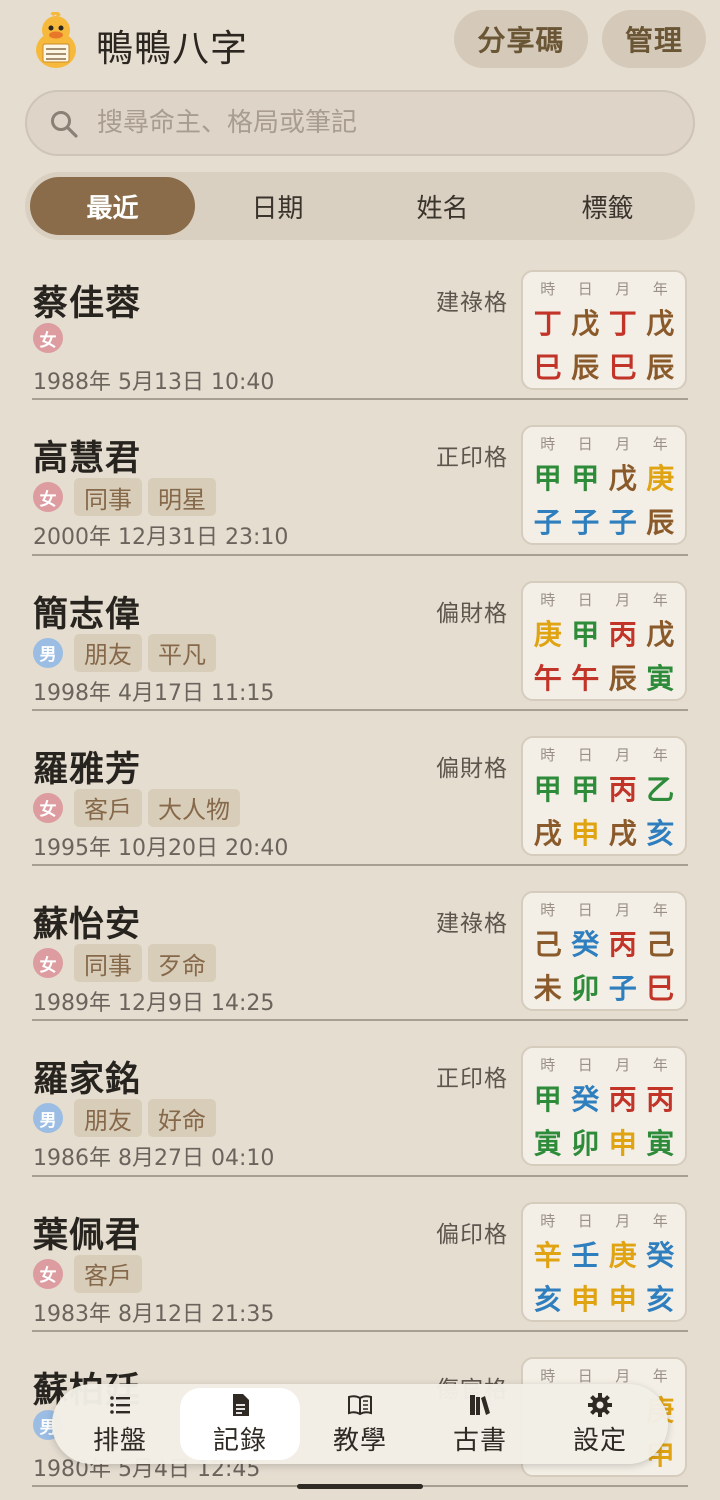 This screenshot has height=1500, width=720. What do you see at coordinates (604, 1106) in the screenshot?
I see `bazi-chart: 時日月年甲癸丙丙寅卯申寅` at bounding box center [604, 1106].